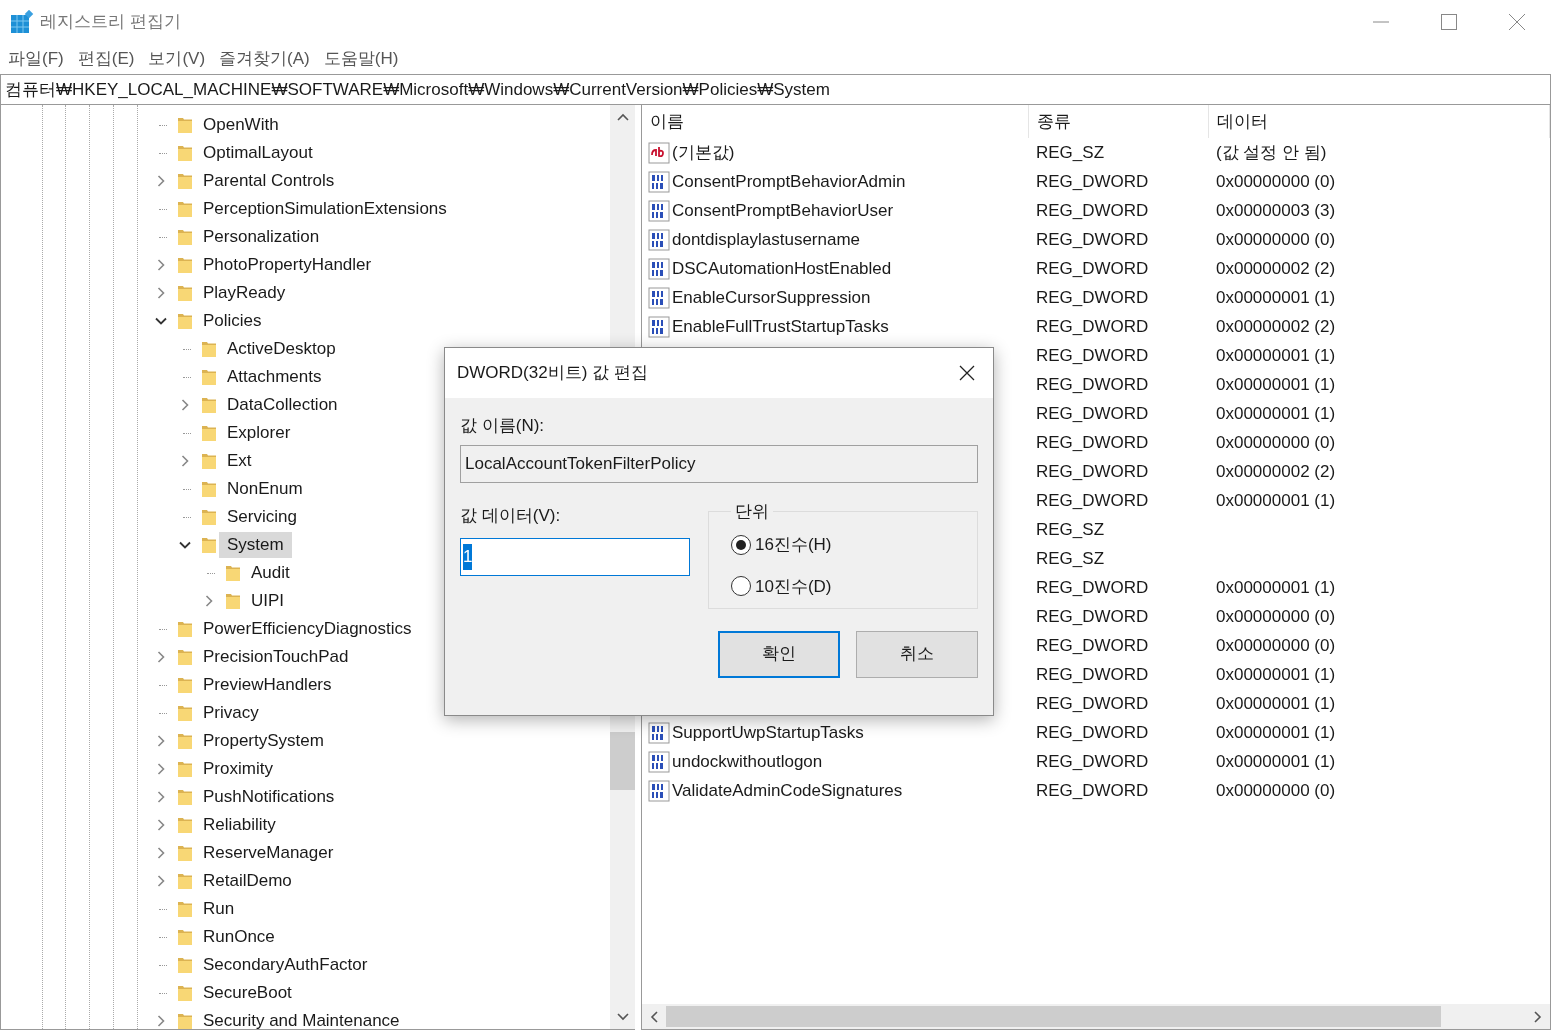 This screenshot has height=1030, width=1551. I want to click on dialog-title: DWORD(32비트) 값 편집, so click(552, 373).